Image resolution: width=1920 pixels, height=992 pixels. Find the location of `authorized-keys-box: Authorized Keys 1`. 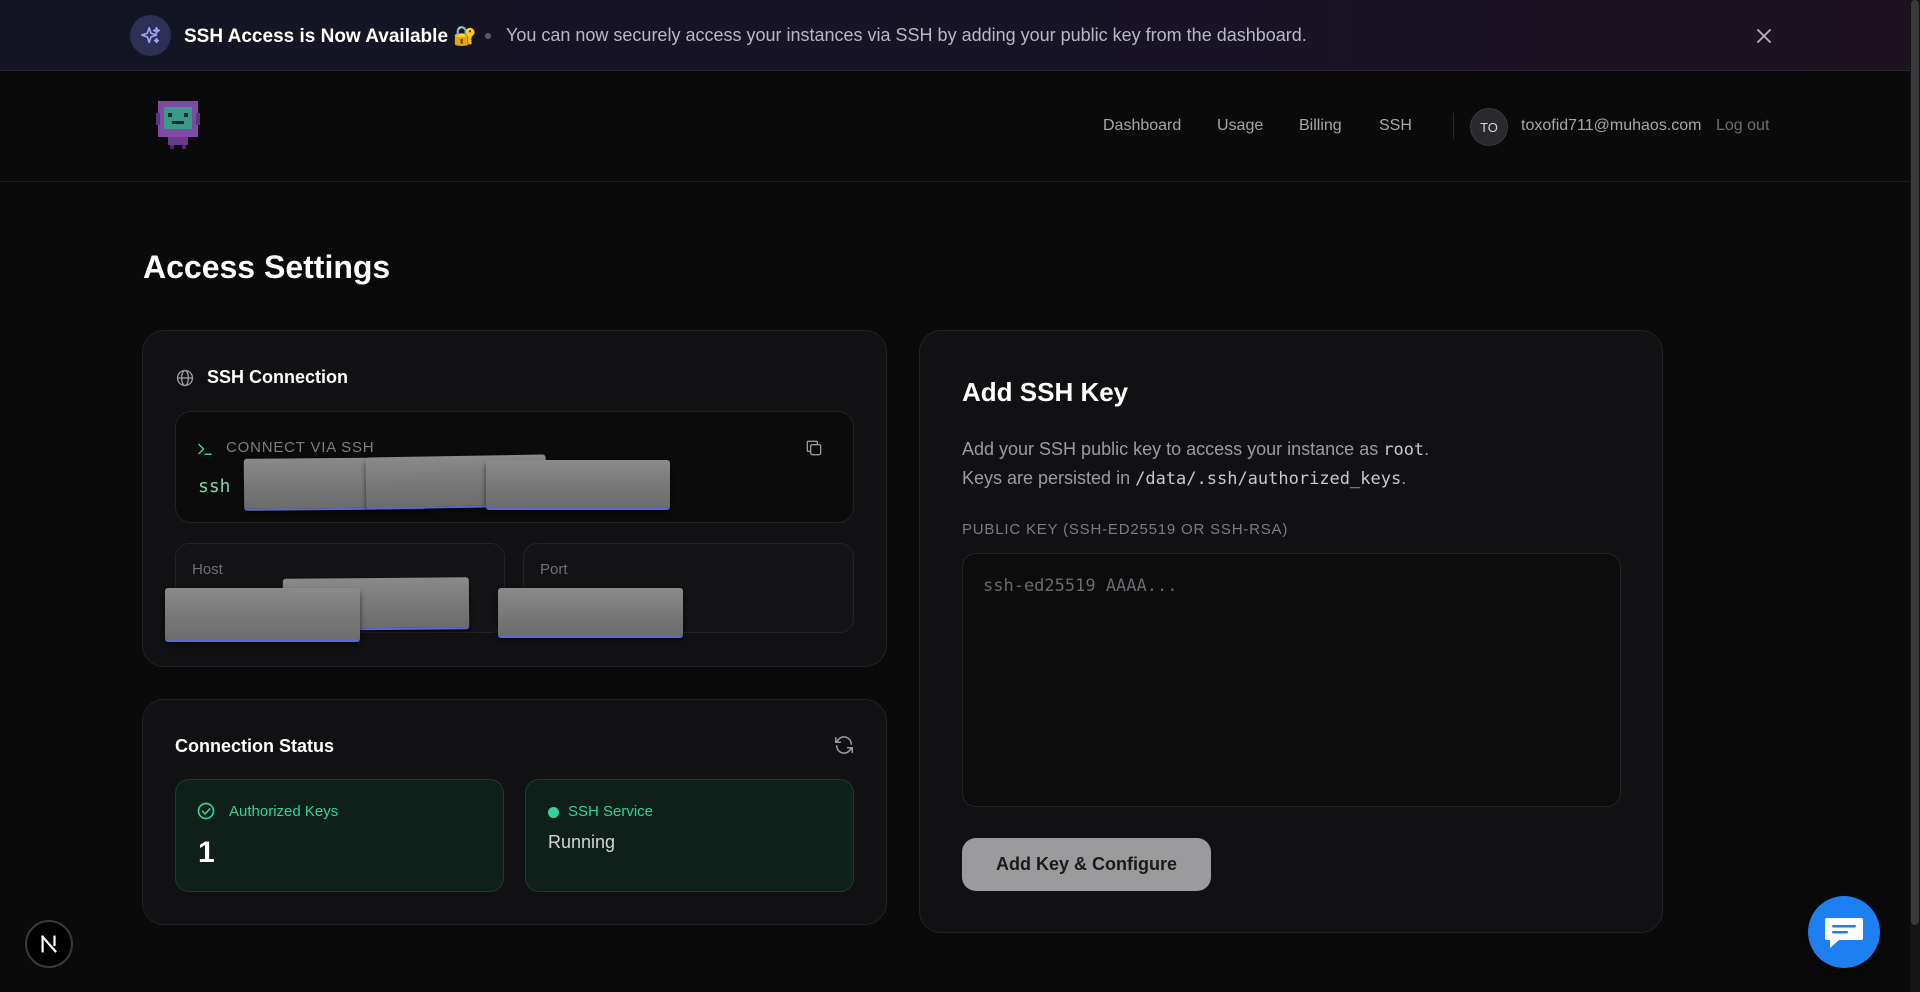

authorized-keys-box: Authorized Keys 1 is located at coordinates (339, 835).